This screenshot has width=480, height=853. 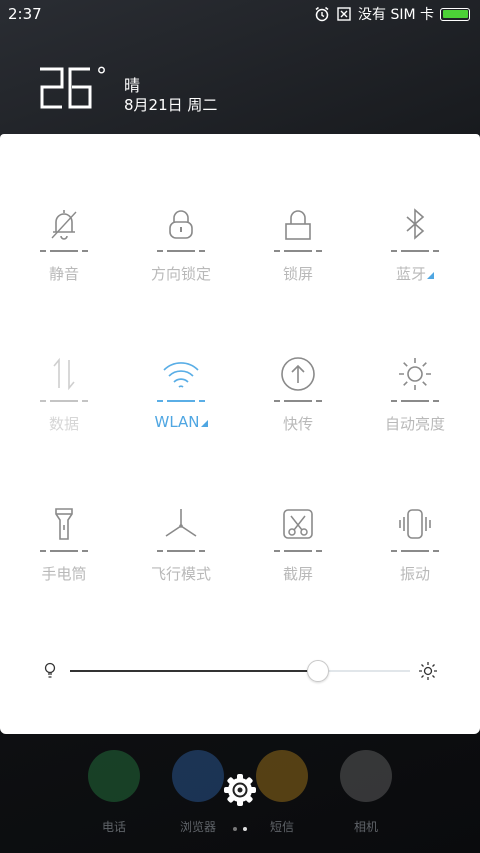 I want to click on dock-label: 短信, so click(x=281, y=827).